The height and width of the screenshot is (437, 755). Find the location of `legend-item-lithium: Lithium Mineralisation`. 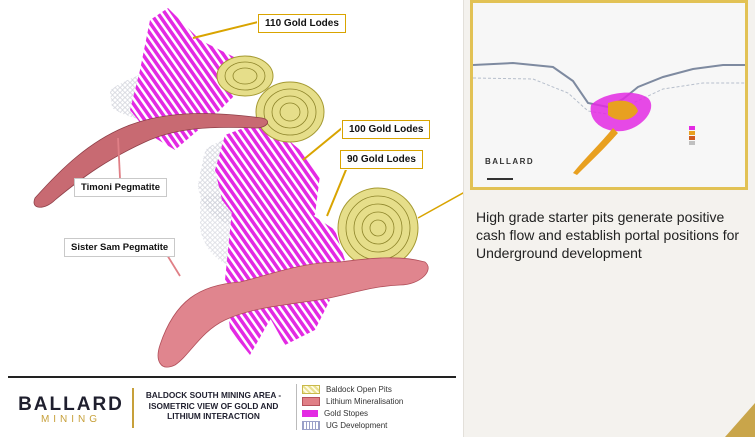

legend-item-lithium: Lithium Mineralisation is located at coordinates (352, 401).